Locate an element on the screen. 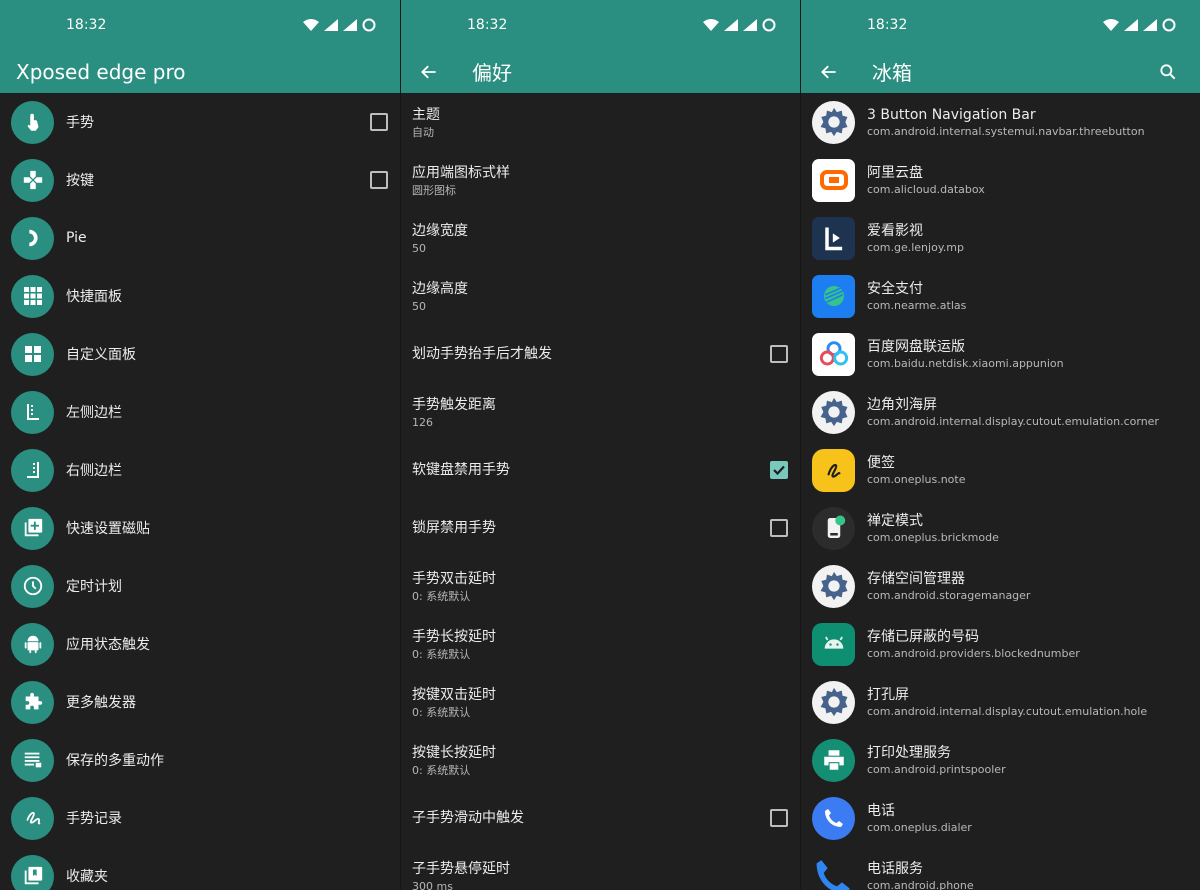 The width and height of the screenshot is (1200, 890). collection-icon is located at coordinates (32, 872).